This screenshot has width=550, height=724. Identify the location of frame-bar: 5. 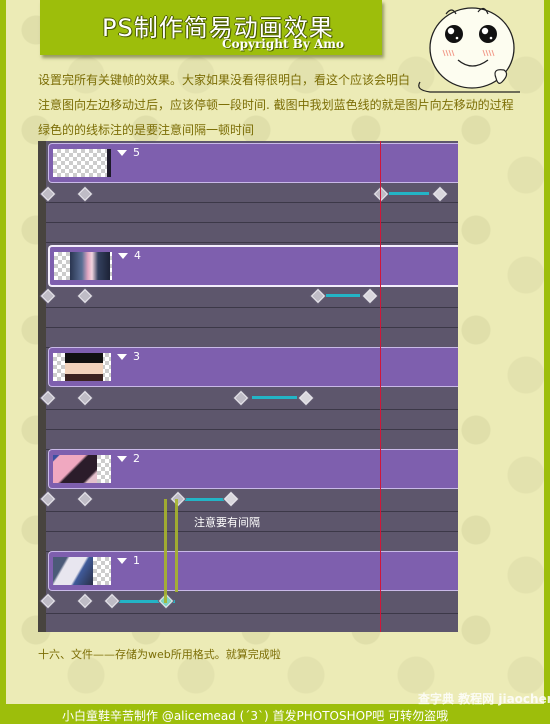
(253, 163).